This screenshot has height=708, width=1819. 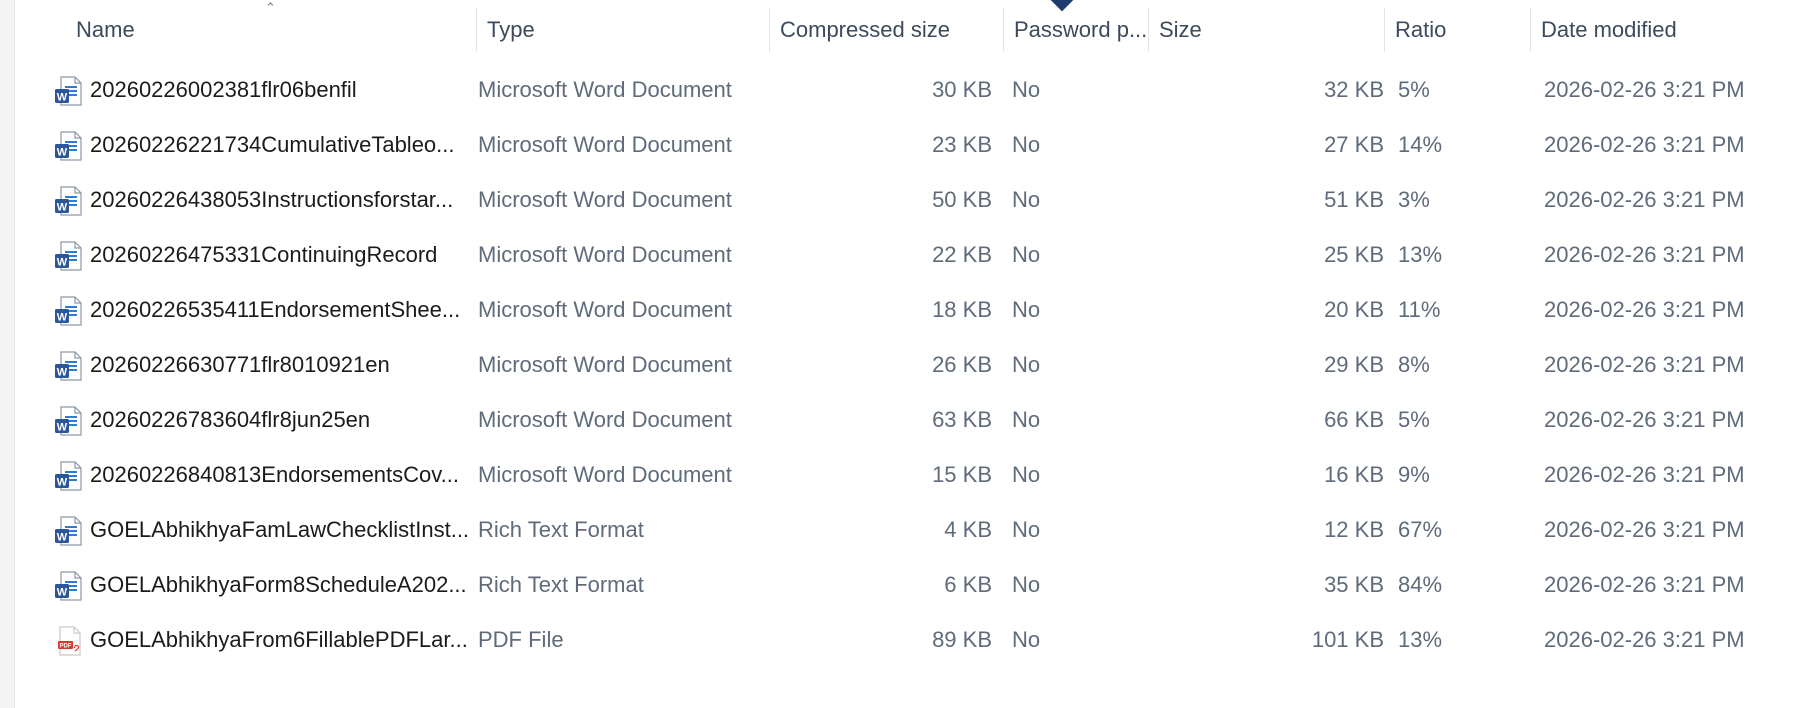 I want to click on file-compressed-size: 22 KB, so click(x=962, y=254).